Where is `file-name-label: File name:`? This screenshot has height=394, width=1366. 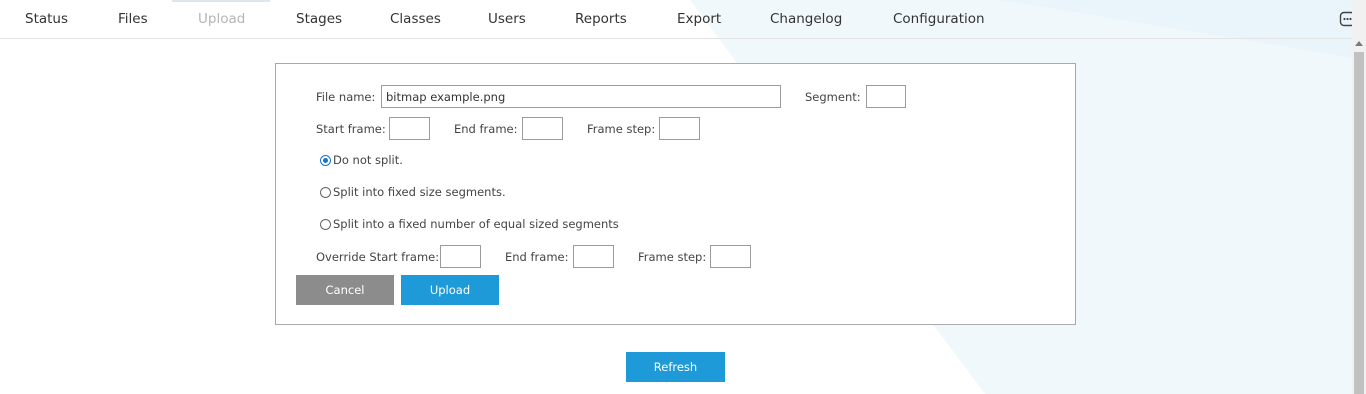 file-name-label: File name: is located at coordinates (346, 97).